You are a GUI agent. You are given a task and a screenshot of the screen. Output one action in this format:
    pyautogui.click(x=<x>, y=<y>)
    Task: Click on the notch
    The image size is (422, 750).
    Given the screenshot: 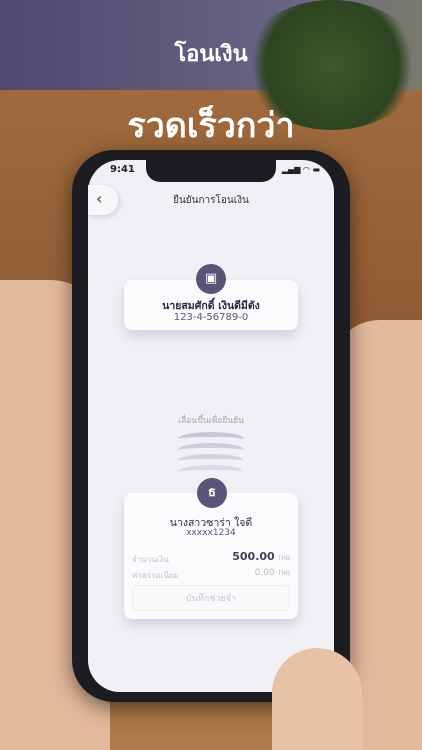 What is the action you would take?
    pyautogui.click(x=211, y=171)
    